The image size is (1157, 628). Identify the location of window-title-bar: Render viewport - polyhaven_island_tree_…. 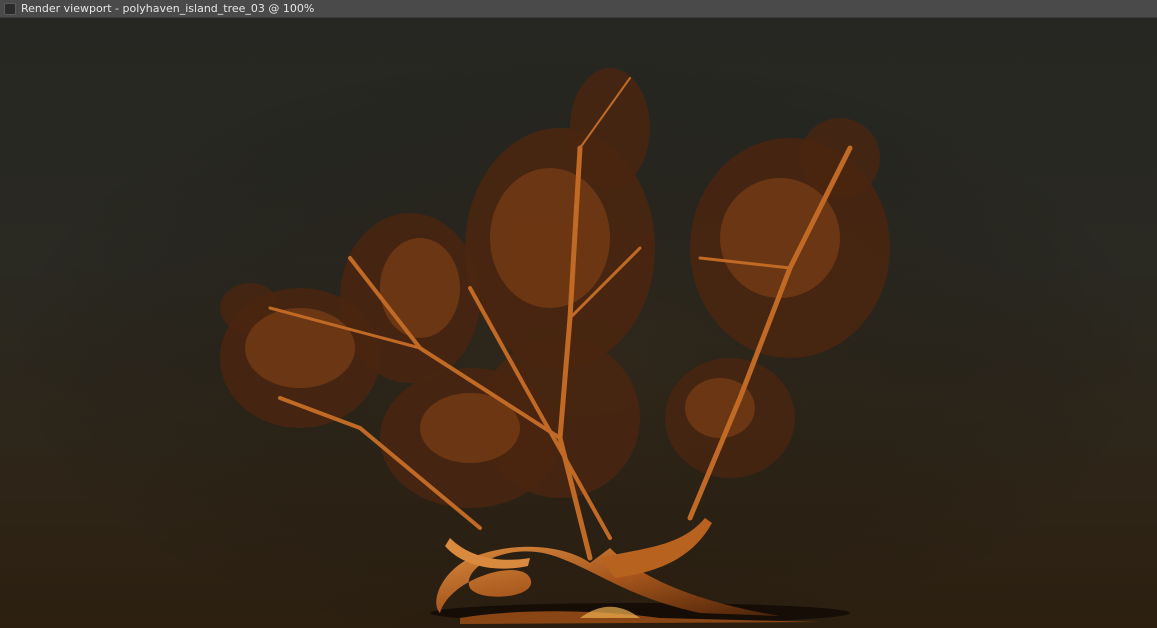
(578, 9).